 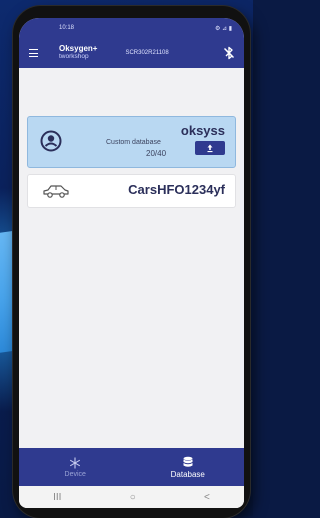 I want to click on nav-database: Database, so click(x=188, y=467).